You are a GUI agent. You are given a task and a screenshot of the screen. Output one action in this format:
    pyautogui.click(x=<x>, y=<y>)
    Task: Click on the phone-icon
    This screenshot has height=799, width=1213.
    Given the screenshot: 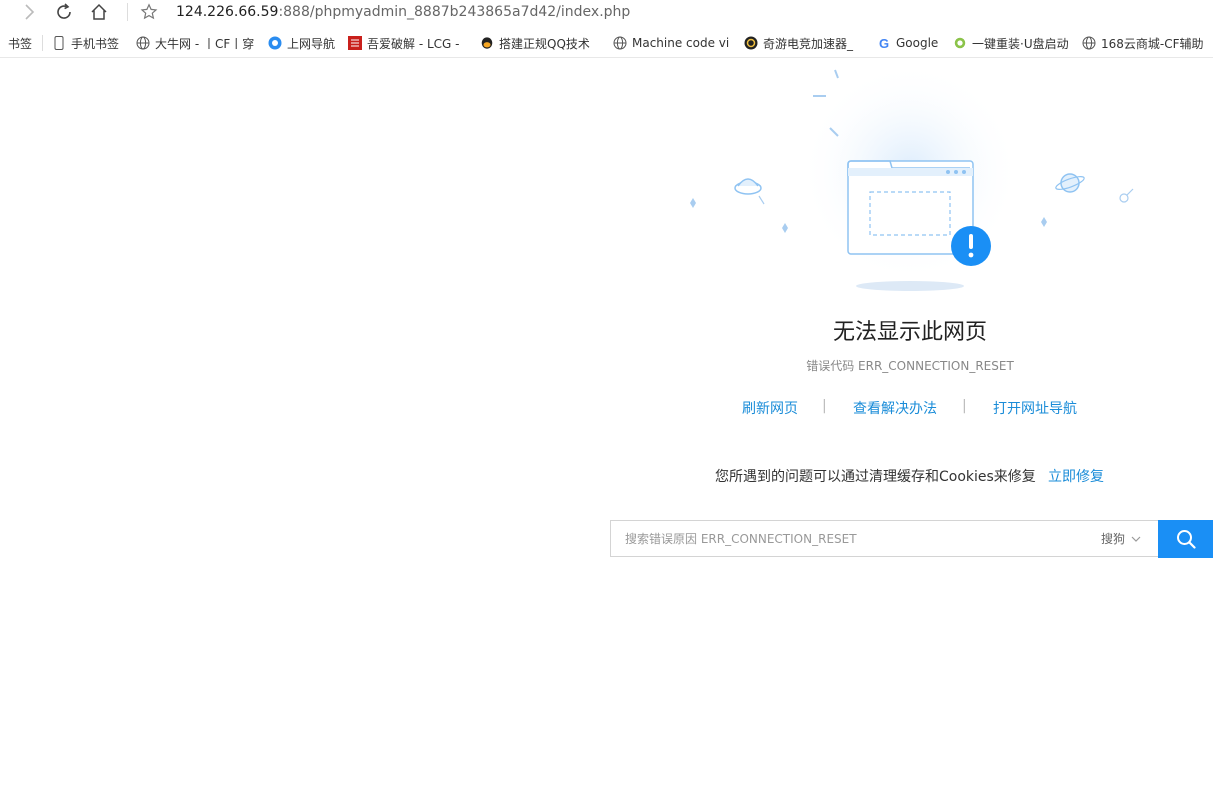 What is the action you would take?
    pyautogui.click(x=59, y=43)
    